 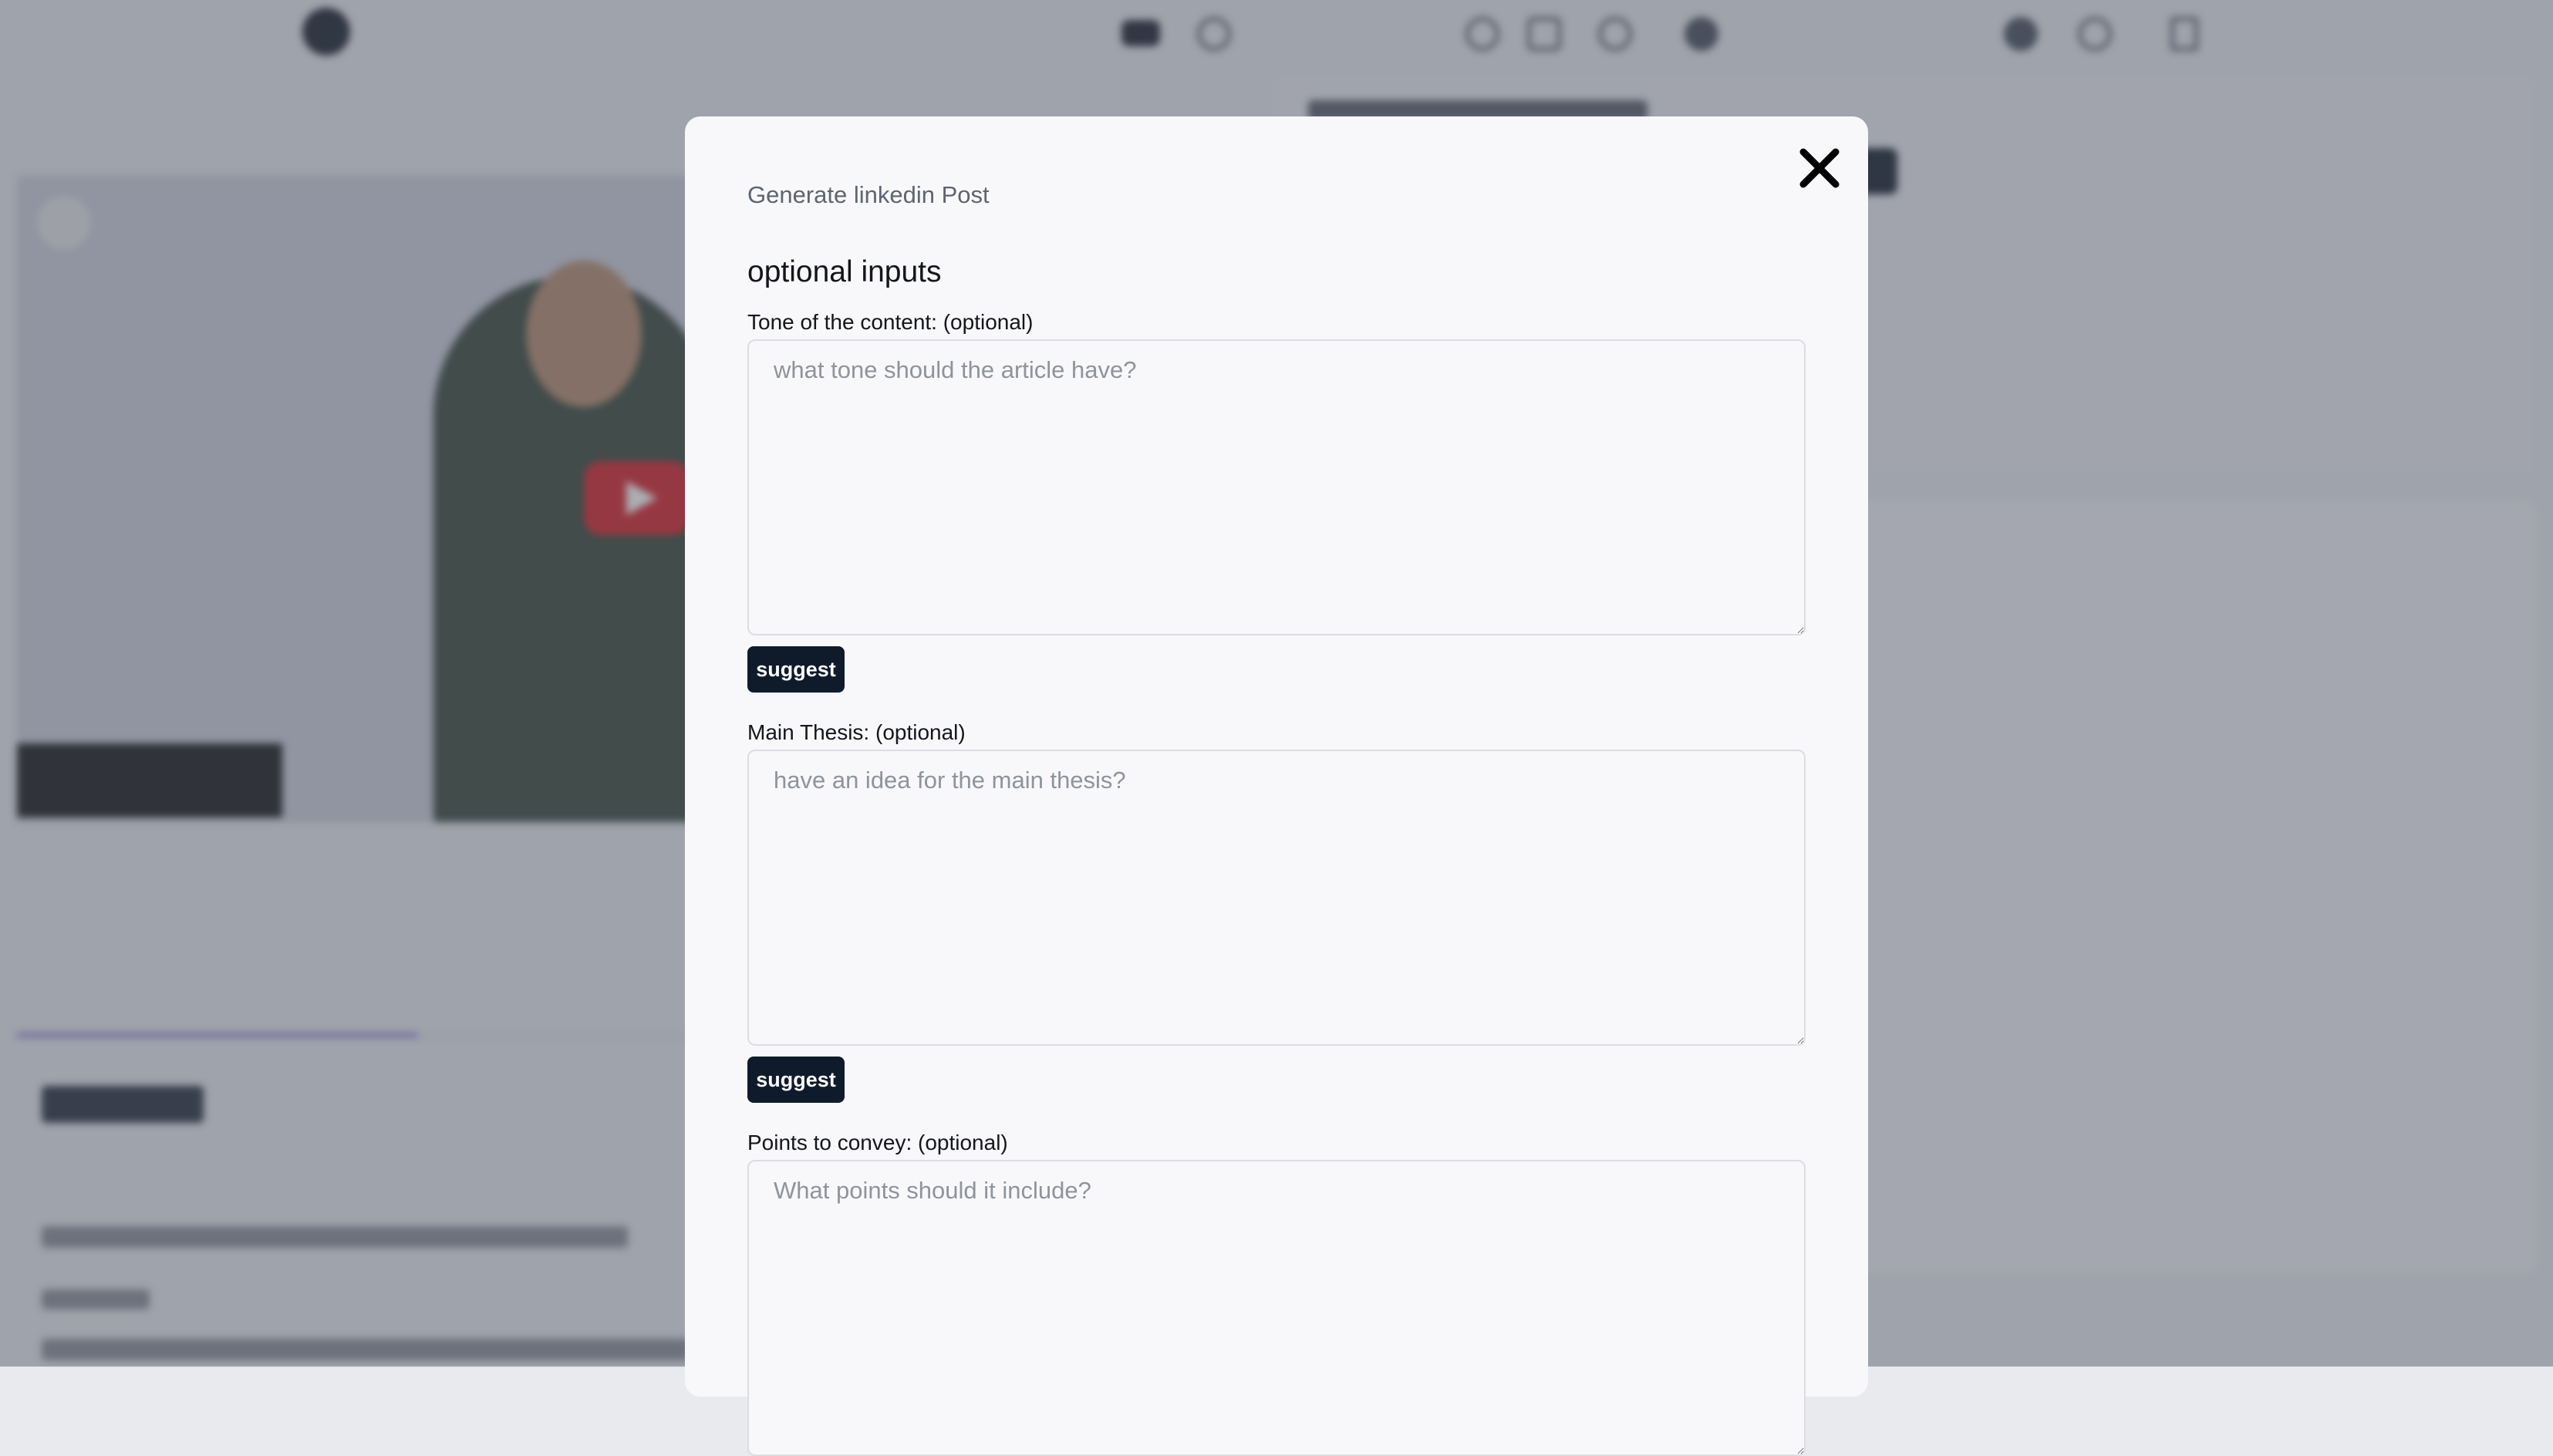 I want to click on close-button, so click(x=1819, y=168).